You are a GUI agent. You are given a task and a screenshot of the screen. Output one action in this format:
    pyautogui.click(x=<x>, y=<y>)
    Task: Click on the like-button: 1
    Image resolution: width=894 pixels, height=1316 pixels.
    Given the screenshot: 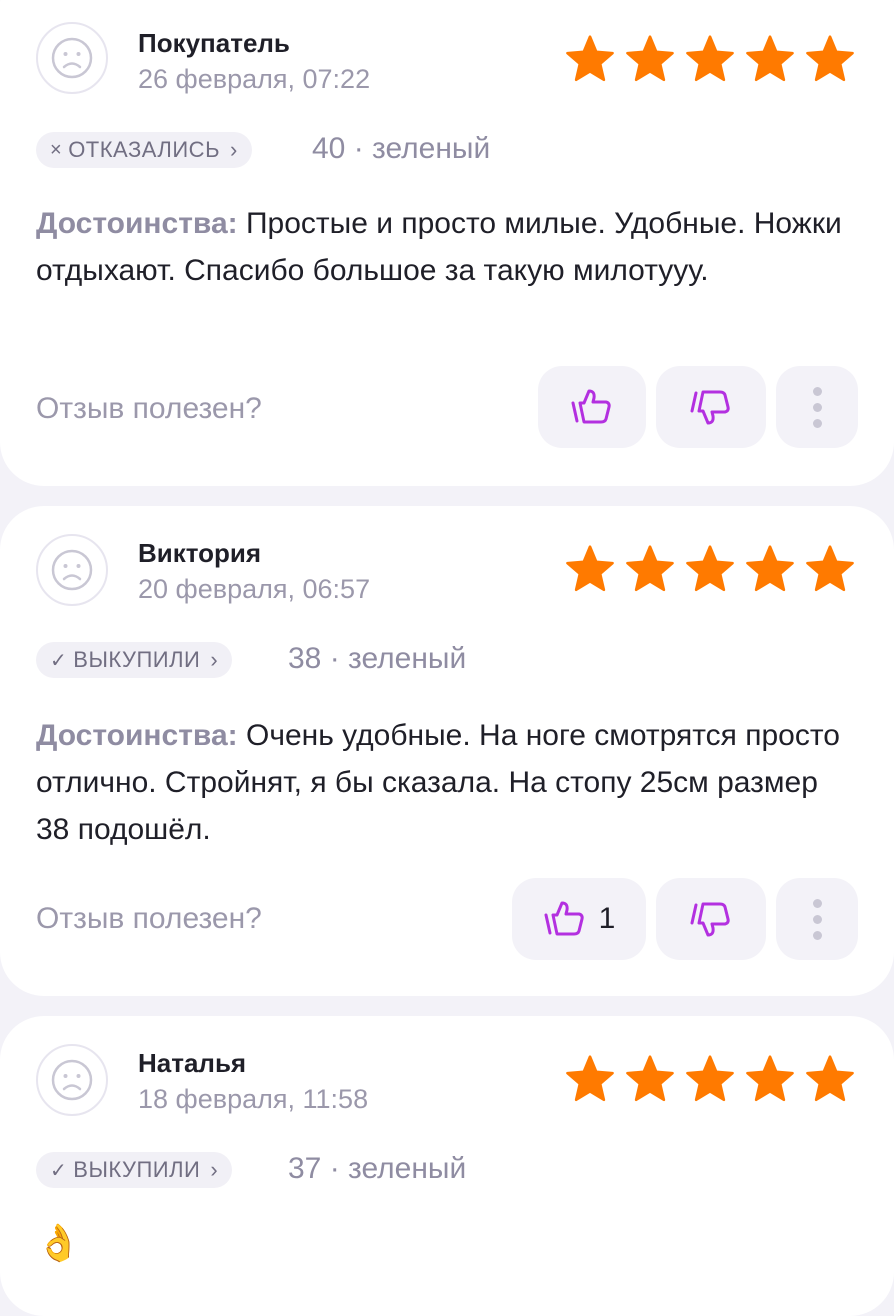 What is the action you would take?
    pyautogui.click(x=579, y=919)
    